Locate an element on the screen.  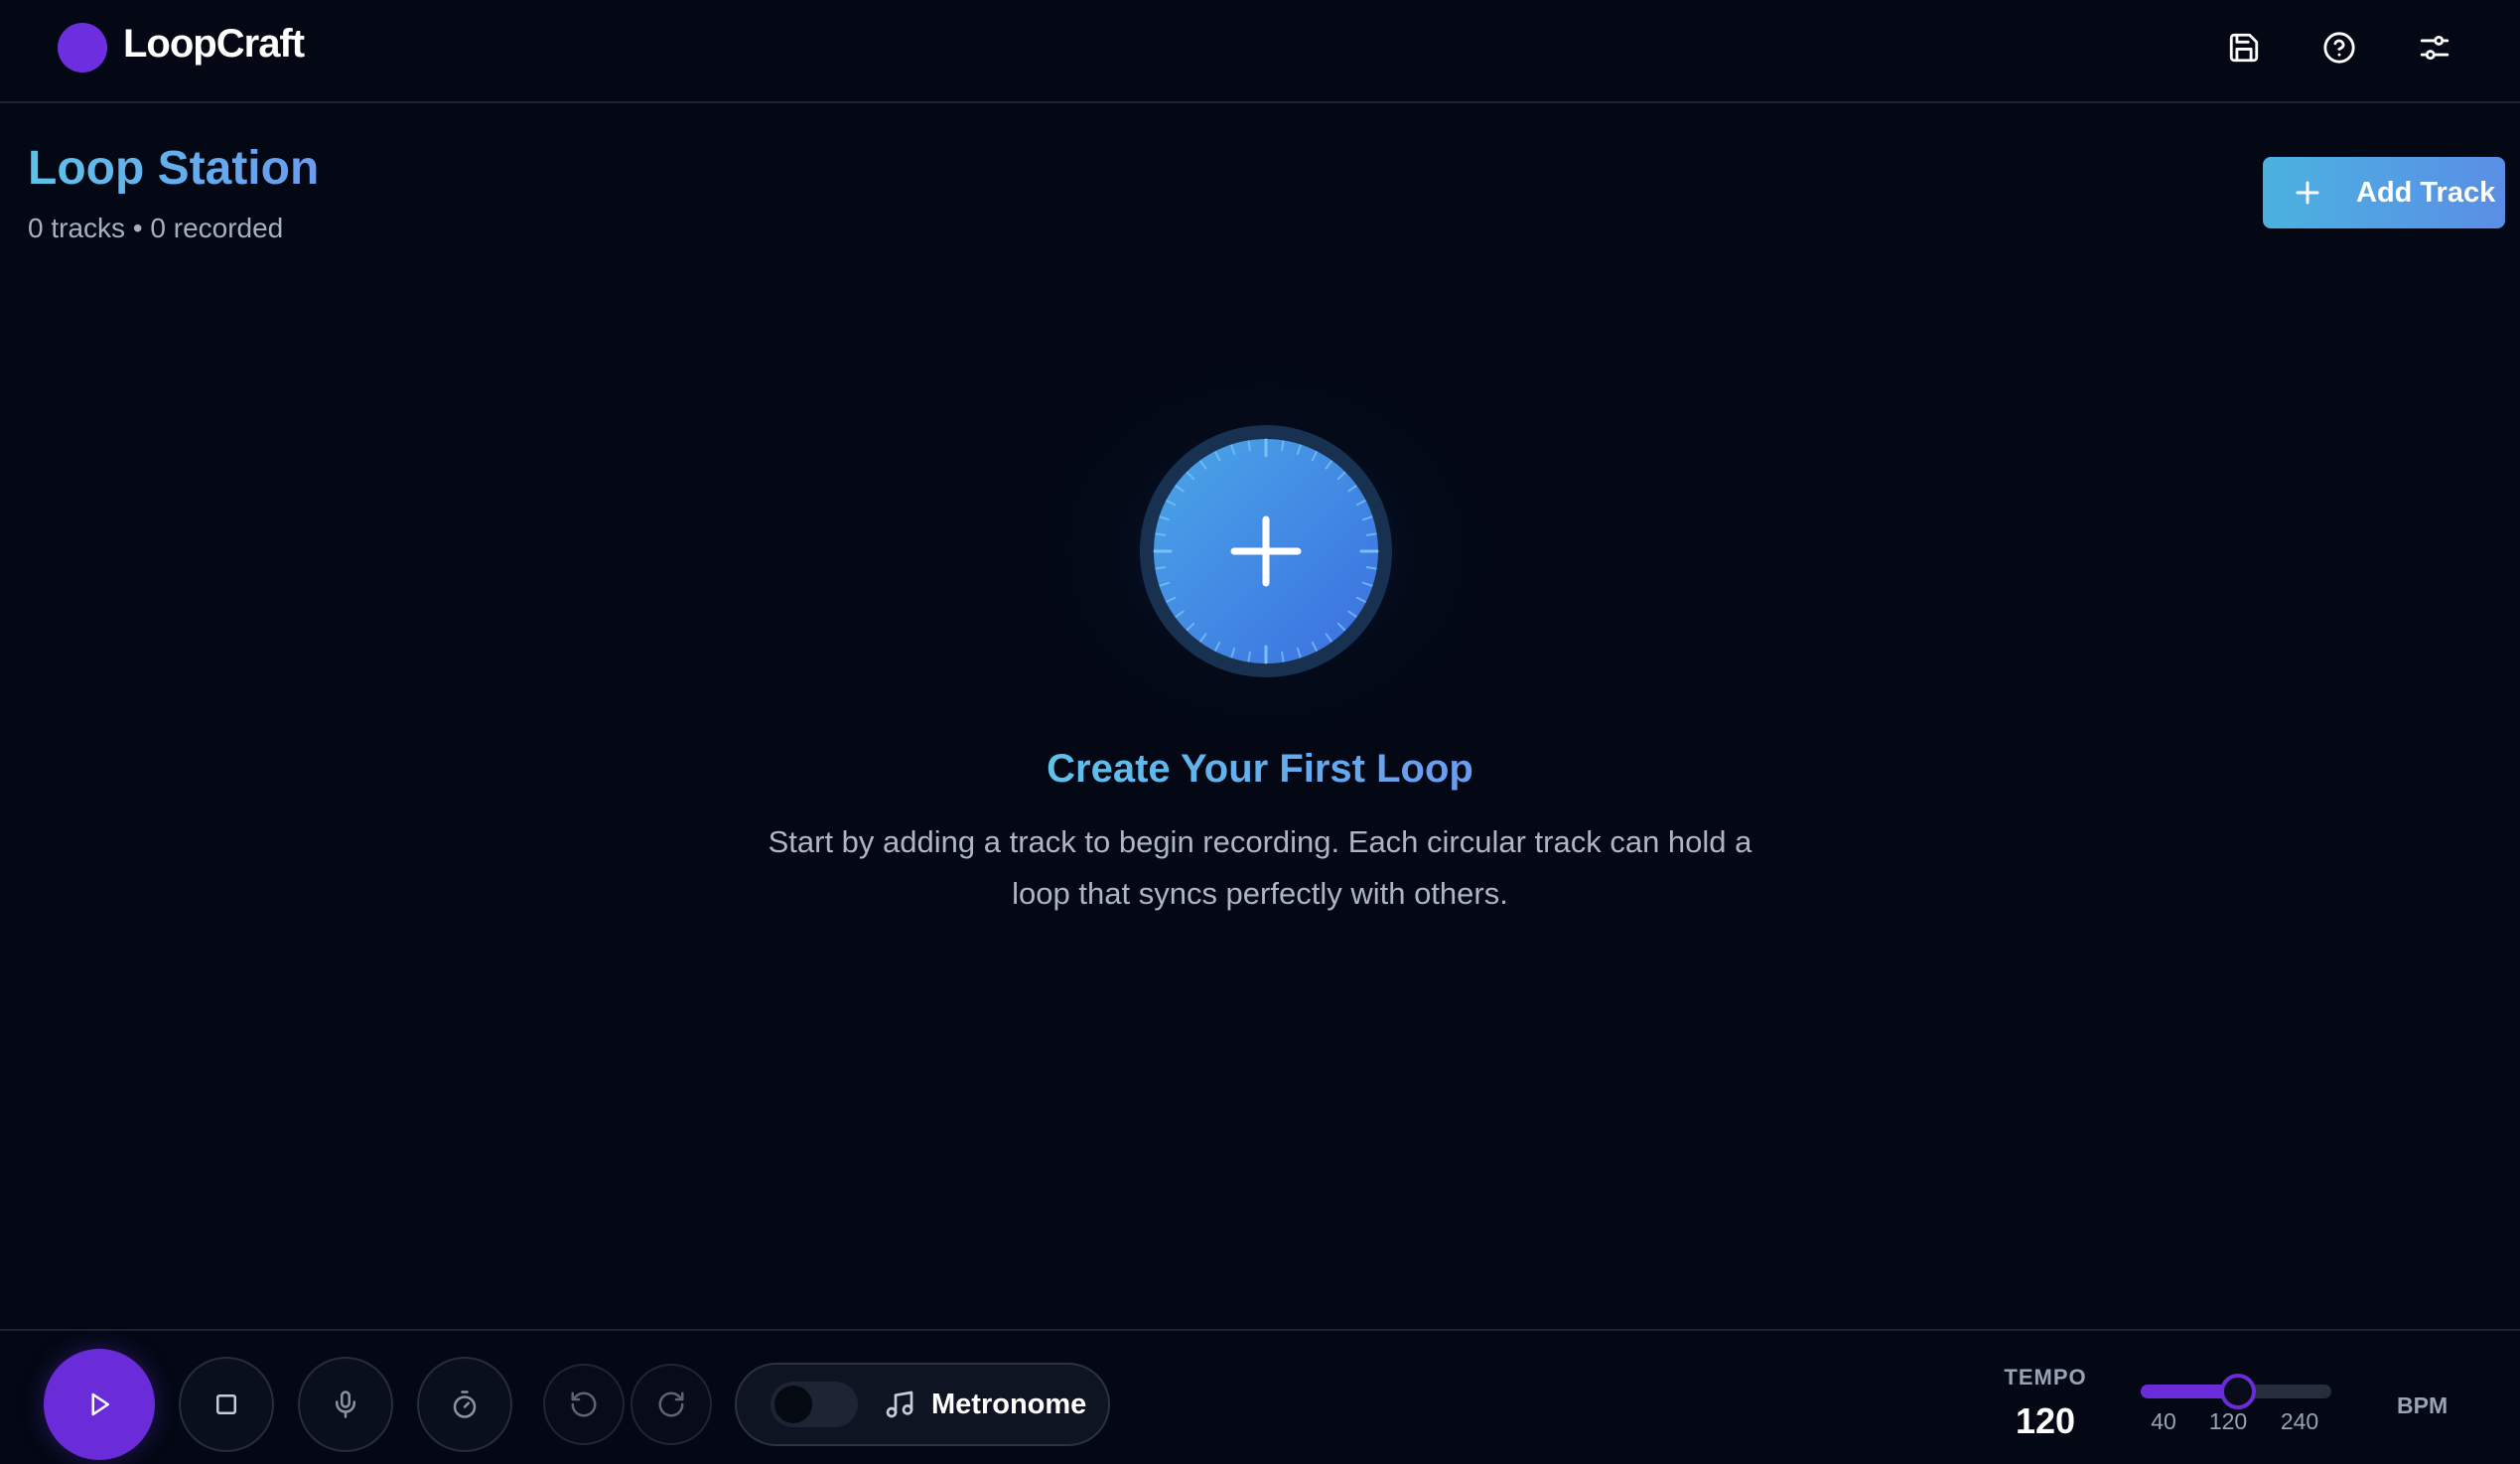
music-note-icon is located at coordinates (899, 1405).